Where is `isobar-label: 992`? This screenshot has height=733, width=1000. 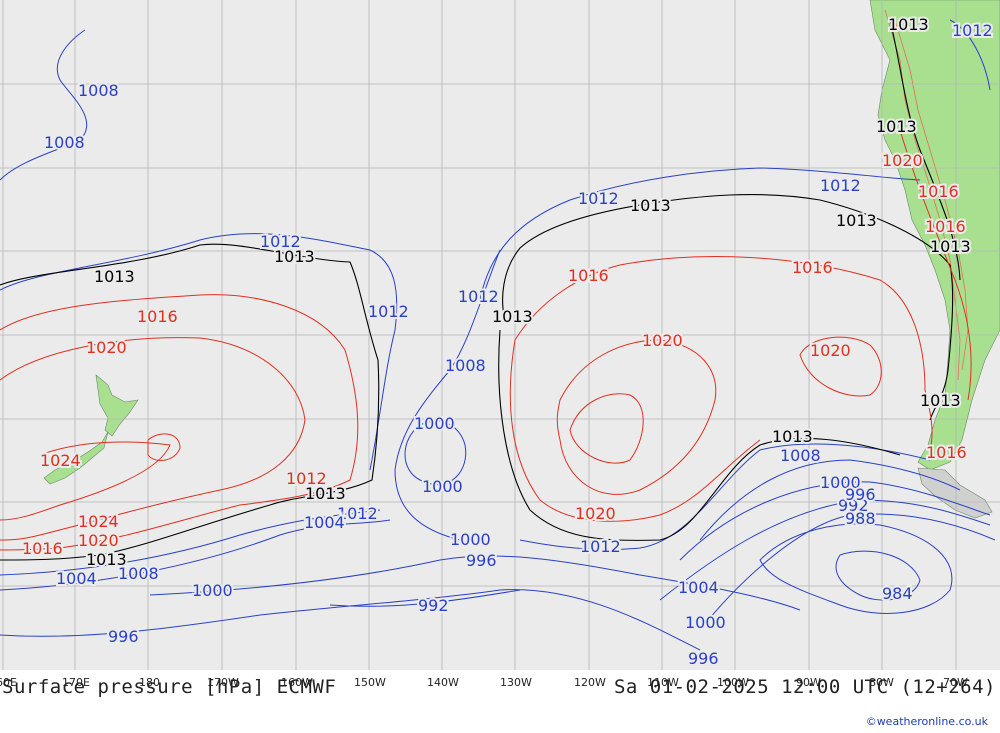 isobar-label: 992 is located at coordinates (433, 605).